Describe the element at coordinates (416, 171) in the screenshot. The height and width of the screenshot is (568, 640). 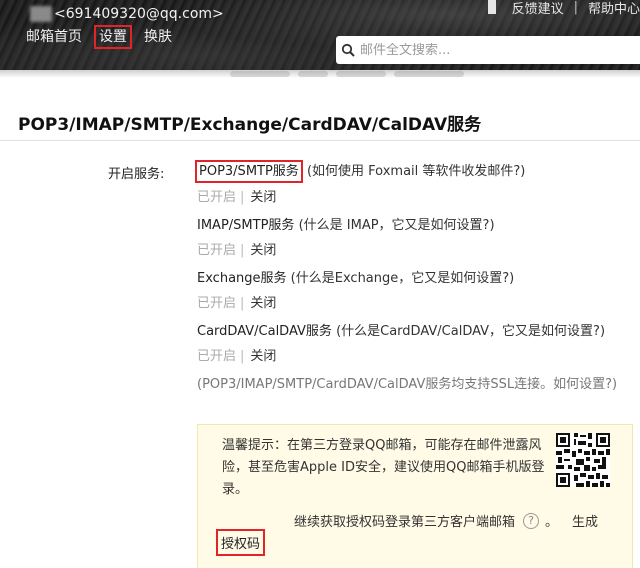
I see `service-help-link: (如何使用 Foxmail 等软件收发邮件?)` at that location.